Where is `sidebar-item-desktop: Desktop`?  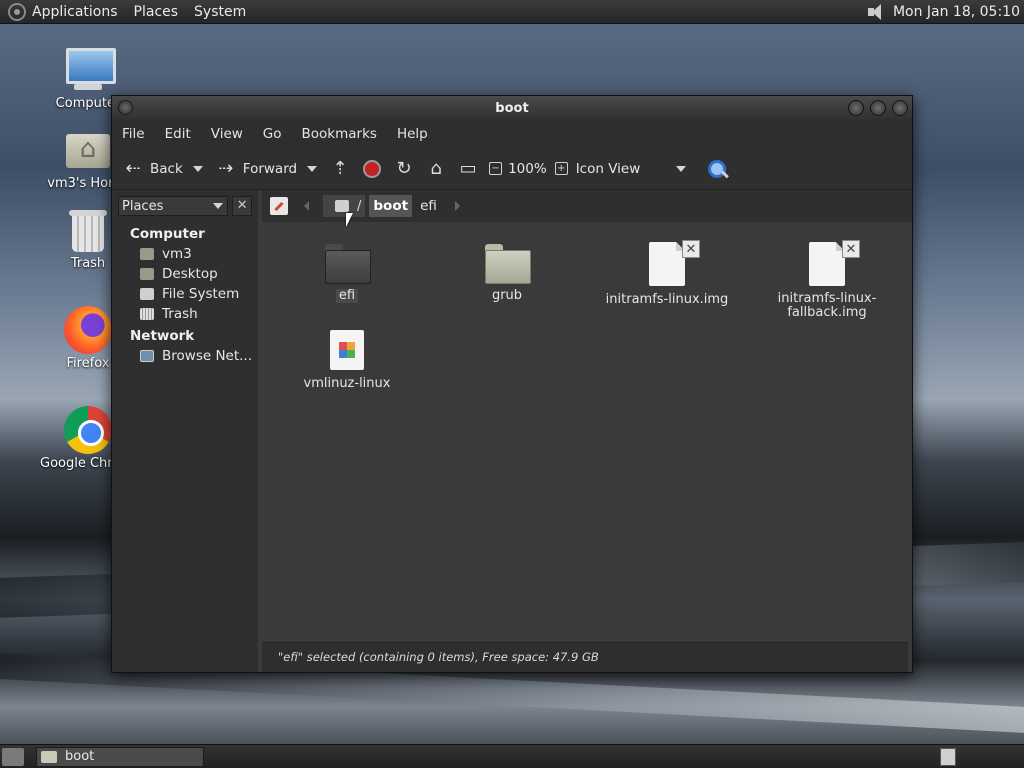 sidebar-item-desktop: Desktop is located at coordinates (185, 274).